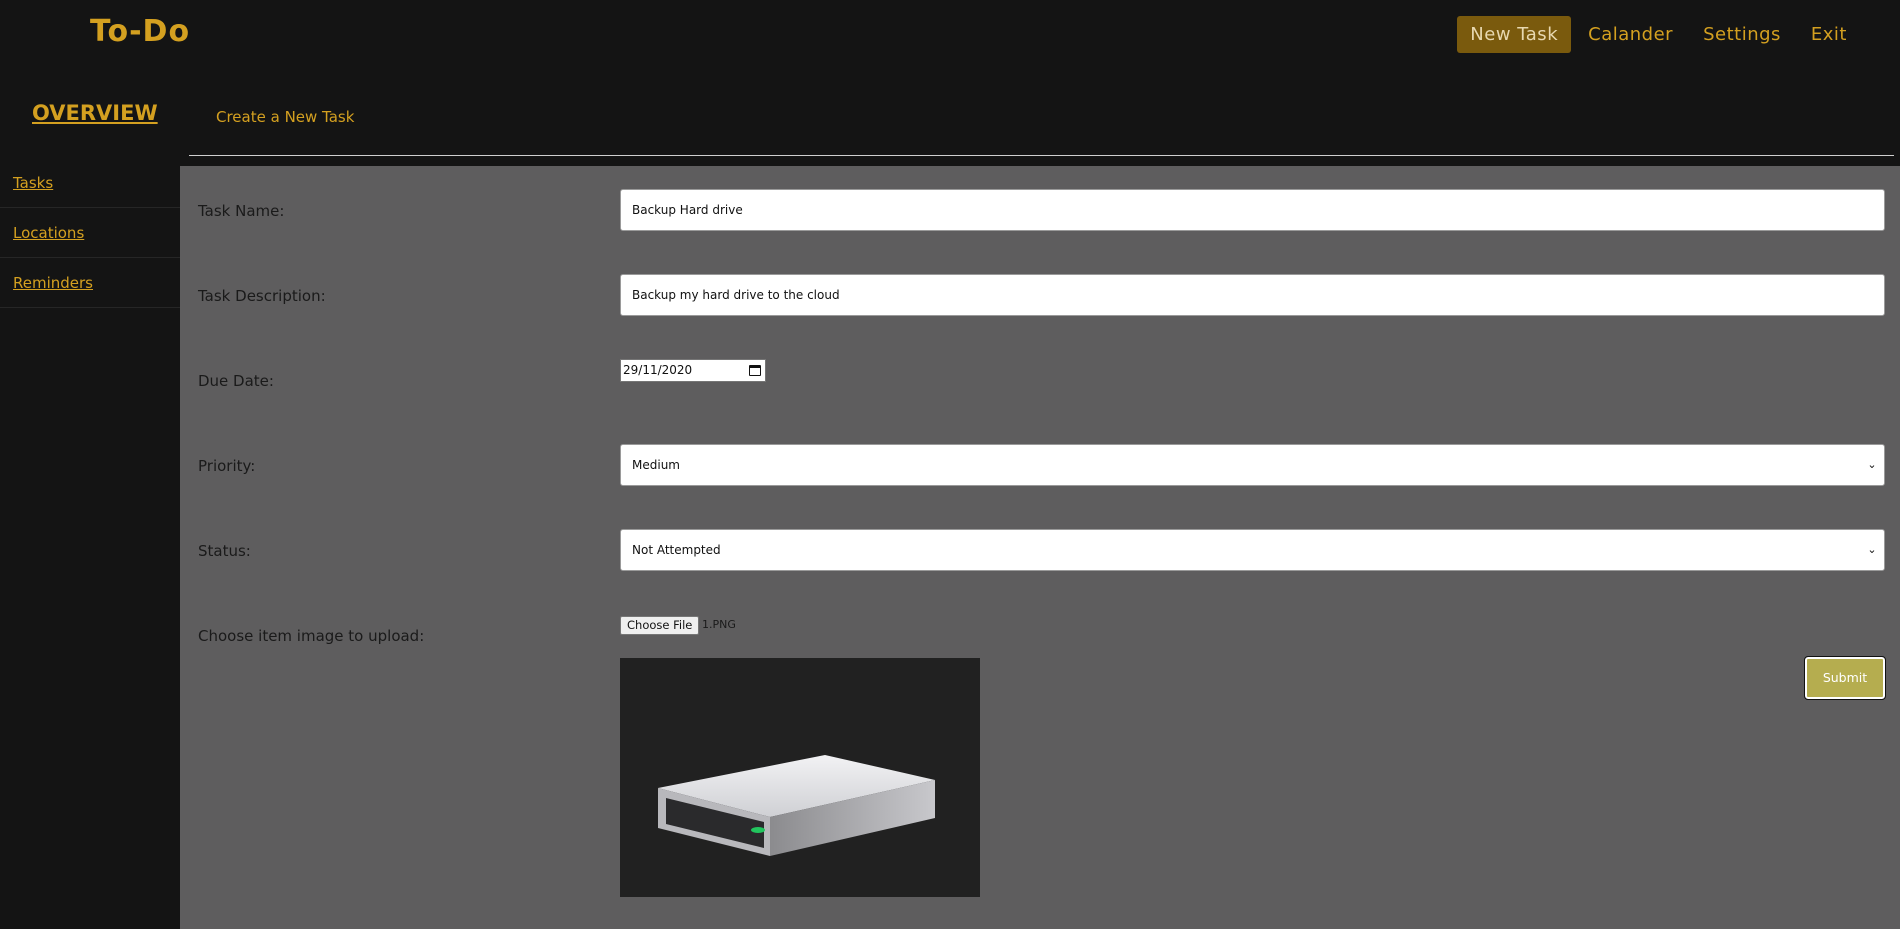 This screenshot has width=1900, height=929. What do you see at coordinates (285, 117) in the screenshot?
I see `tab-create-new-task: Create a New Task` at bounding box center [285, 117].